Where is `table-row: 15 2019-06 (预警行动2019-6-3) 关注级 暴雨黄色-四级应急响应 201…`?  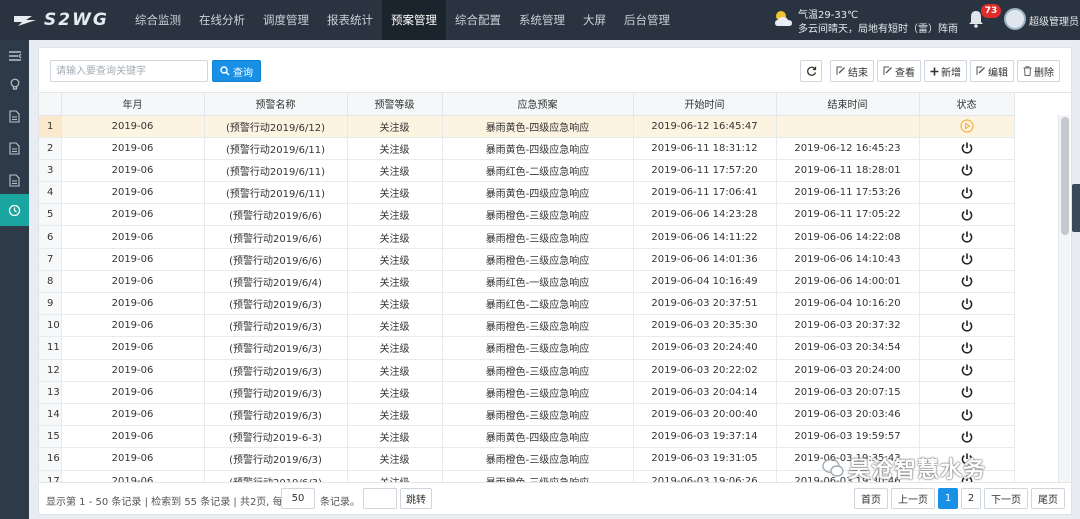 table-row: 15 2019-06 (预警行动2019-6-3) 关注级 暴雨黄色-四级应急响应 201… is located at coordinates (527, 437).